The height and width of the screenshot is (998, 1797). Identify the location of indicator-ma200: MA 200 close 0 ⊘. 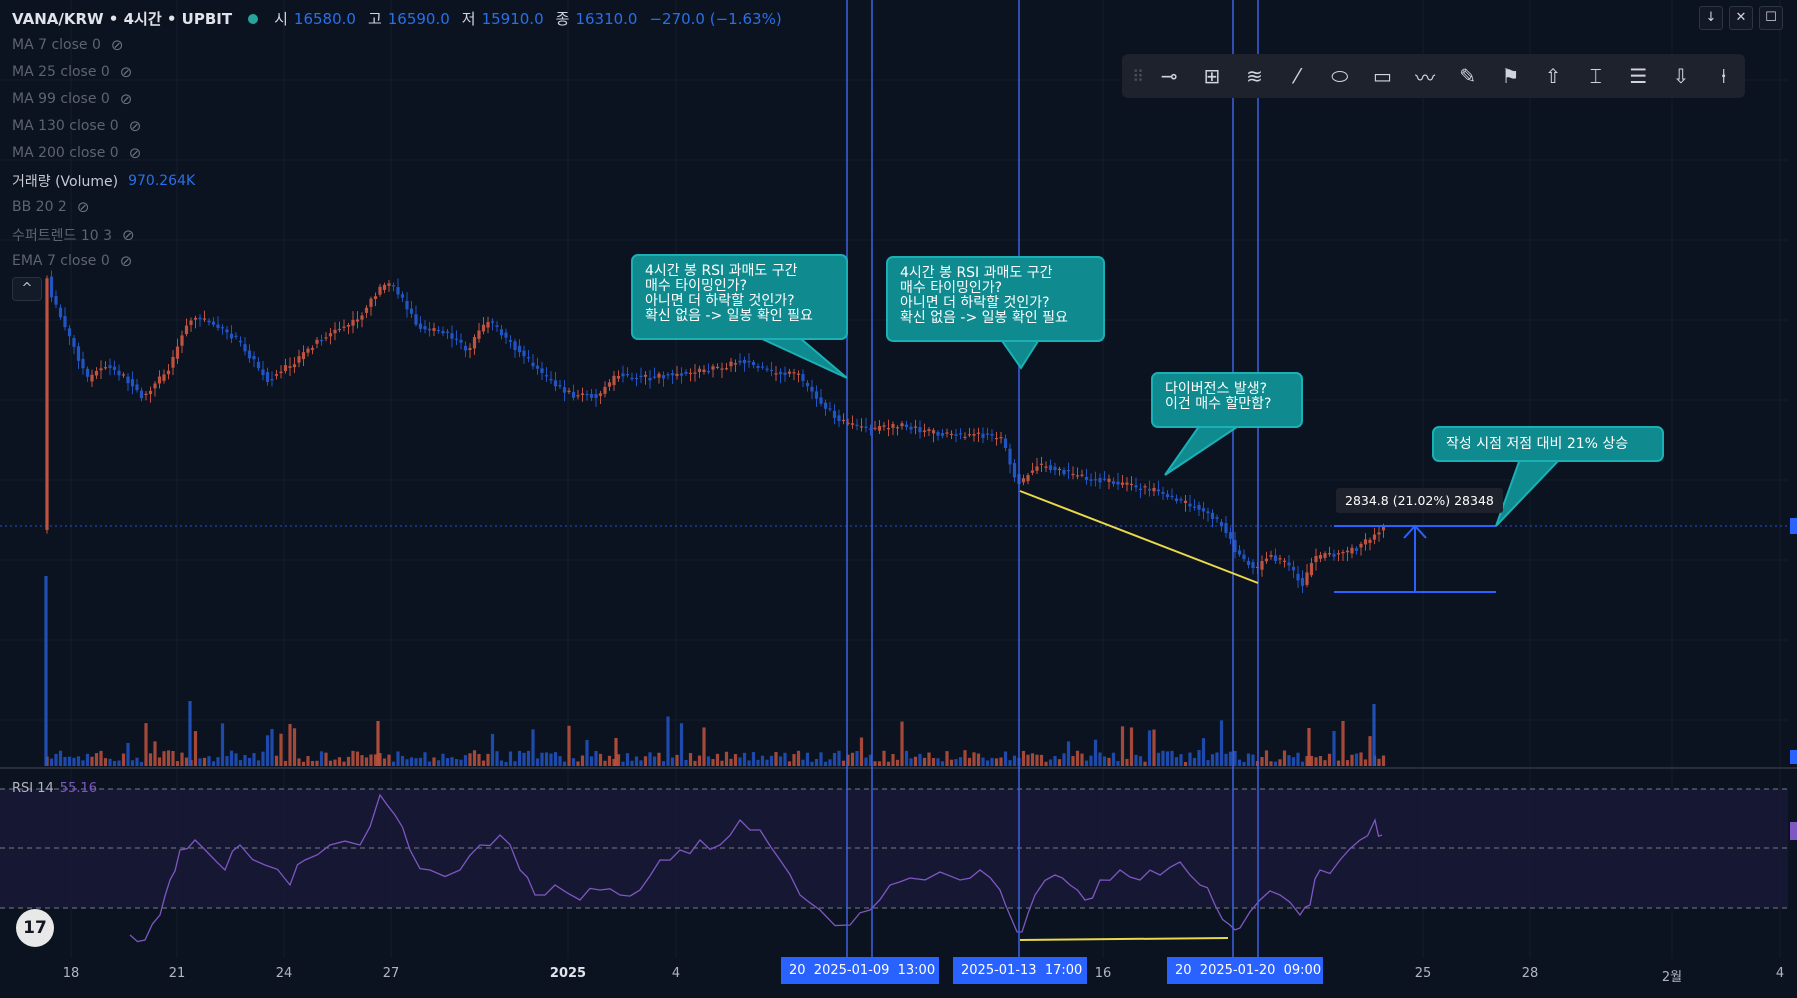
(76, 153).